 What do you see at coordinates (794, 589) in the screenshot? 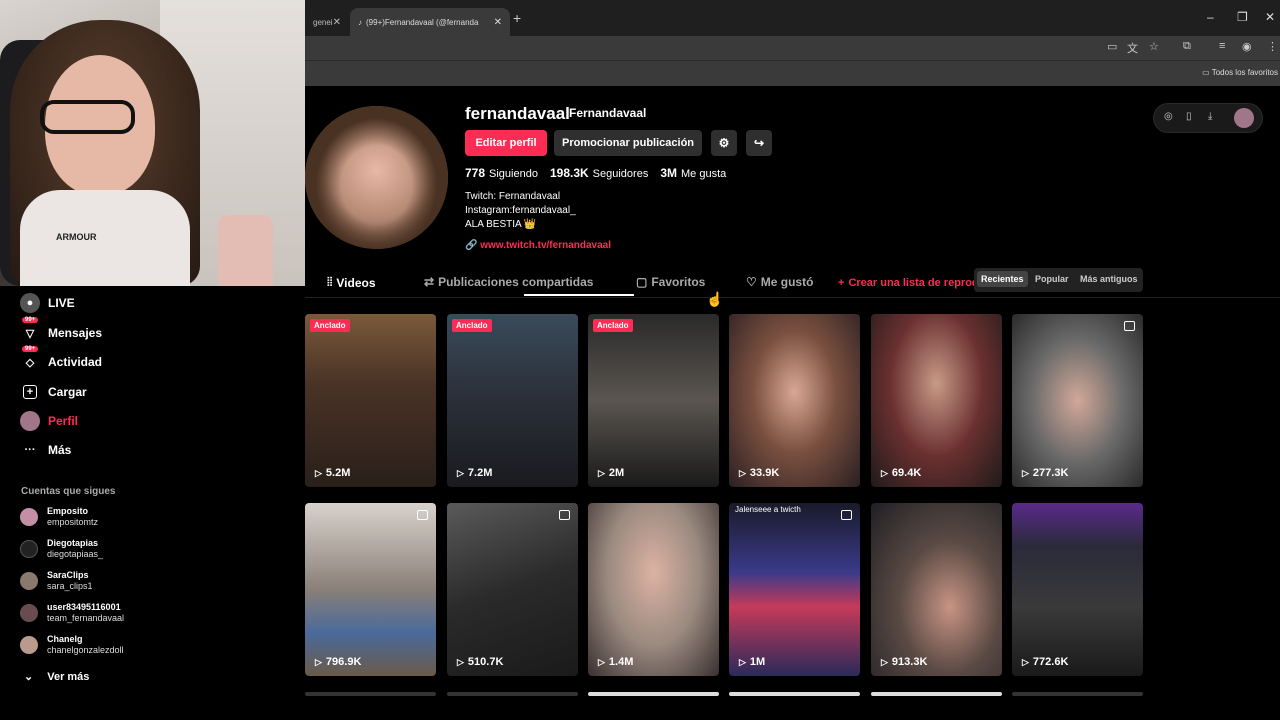
I see `video-thumbnail: Jalenseee a twicth ▷ 1M` at bounding box center [794, 589].